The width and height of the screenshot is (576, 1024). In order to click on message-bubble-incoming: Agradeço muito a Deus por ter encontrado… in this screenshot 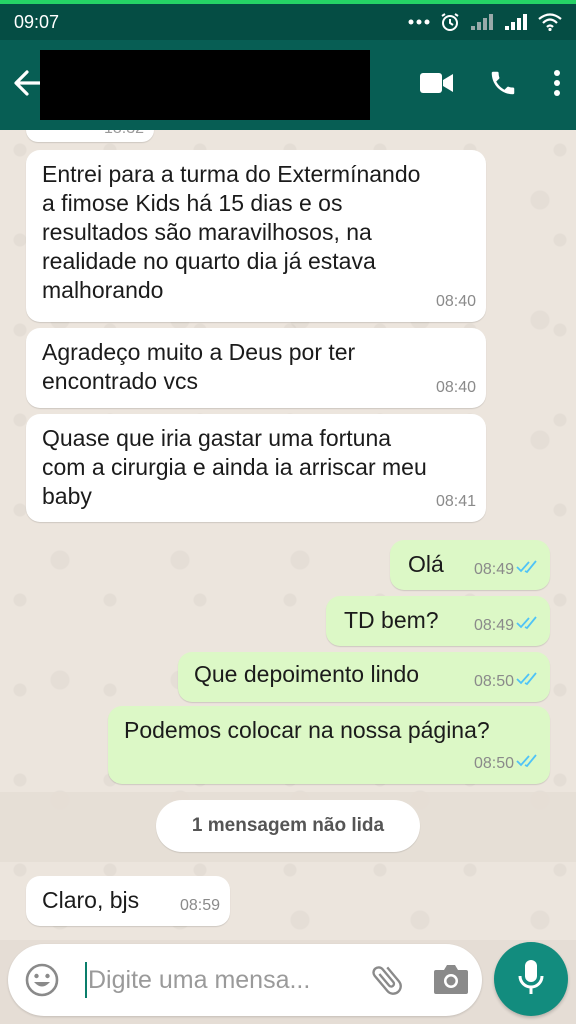, I will do `click(256, 368)`.